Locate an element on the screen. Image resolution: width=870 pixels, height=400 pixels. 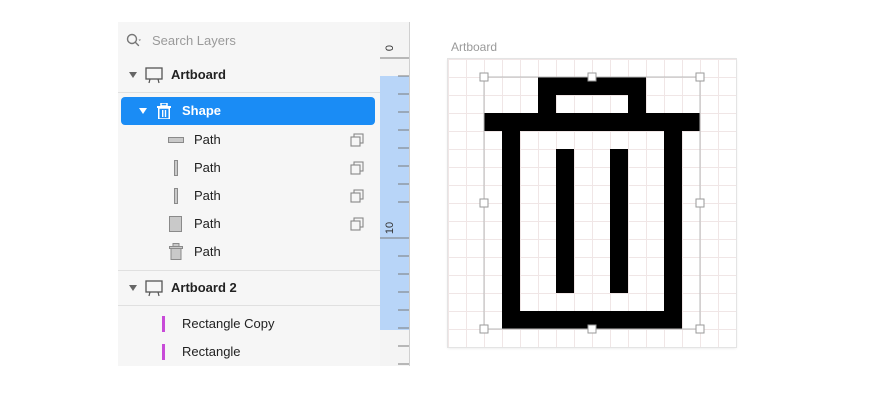
layer-label: Artboard 2 is located at coordinates (204, 287).